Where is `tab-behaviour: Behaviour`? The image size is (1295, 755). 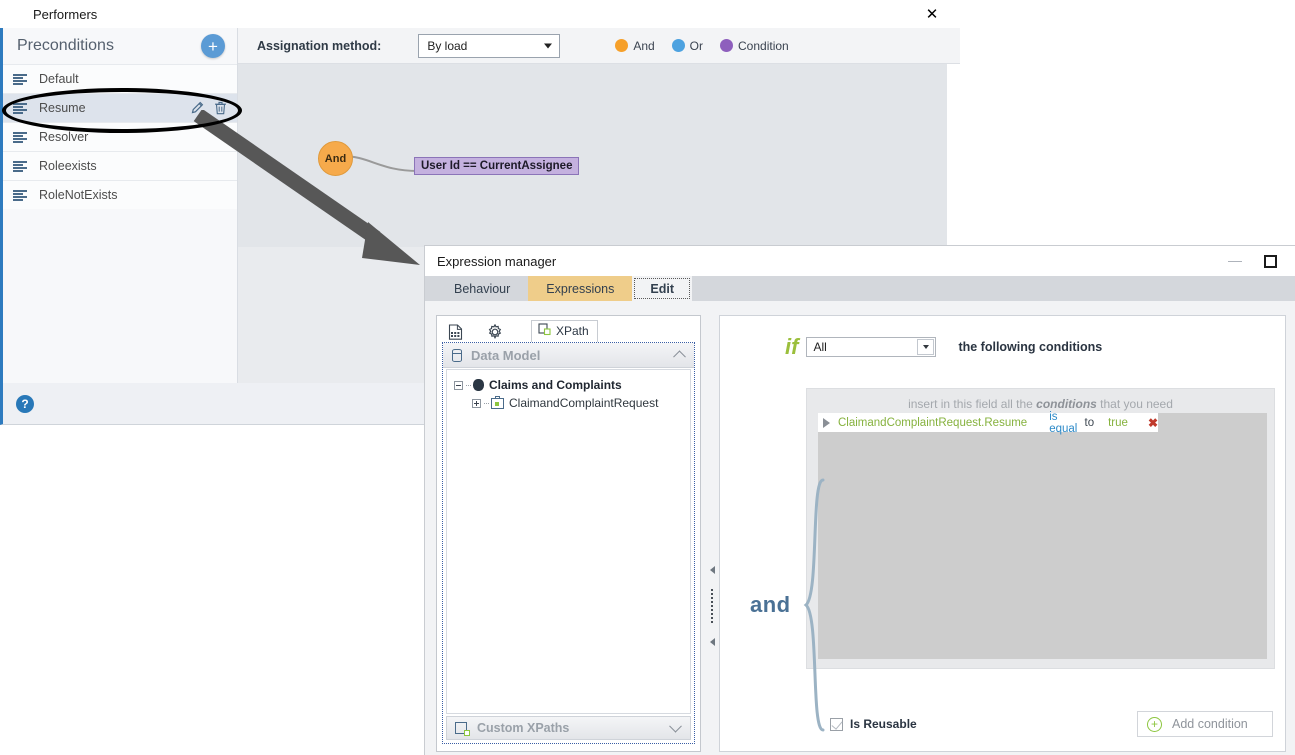 tab-behaviour: Behaviour is located at coordinates (482, 288).